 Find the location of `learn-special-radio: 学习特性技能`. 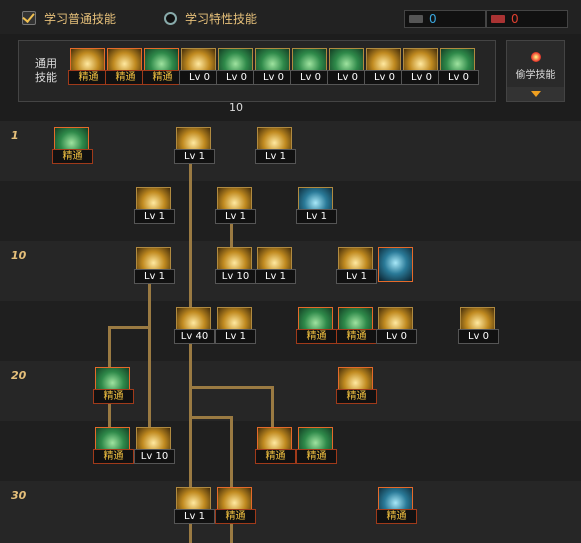

learn-special-radio: 学习特性技能 is located at coordinates (210, 18).